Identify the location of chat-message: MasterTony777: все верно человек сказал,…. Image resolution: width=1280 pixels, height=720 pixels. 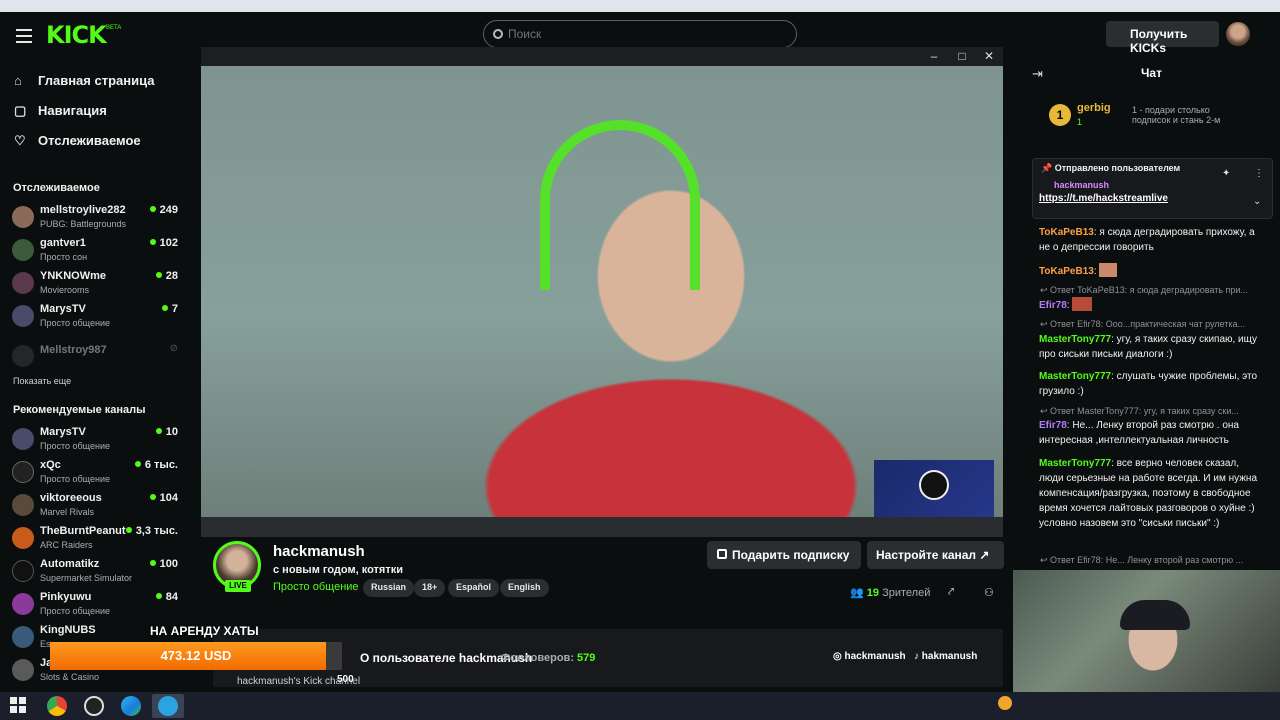
(1148, 493).